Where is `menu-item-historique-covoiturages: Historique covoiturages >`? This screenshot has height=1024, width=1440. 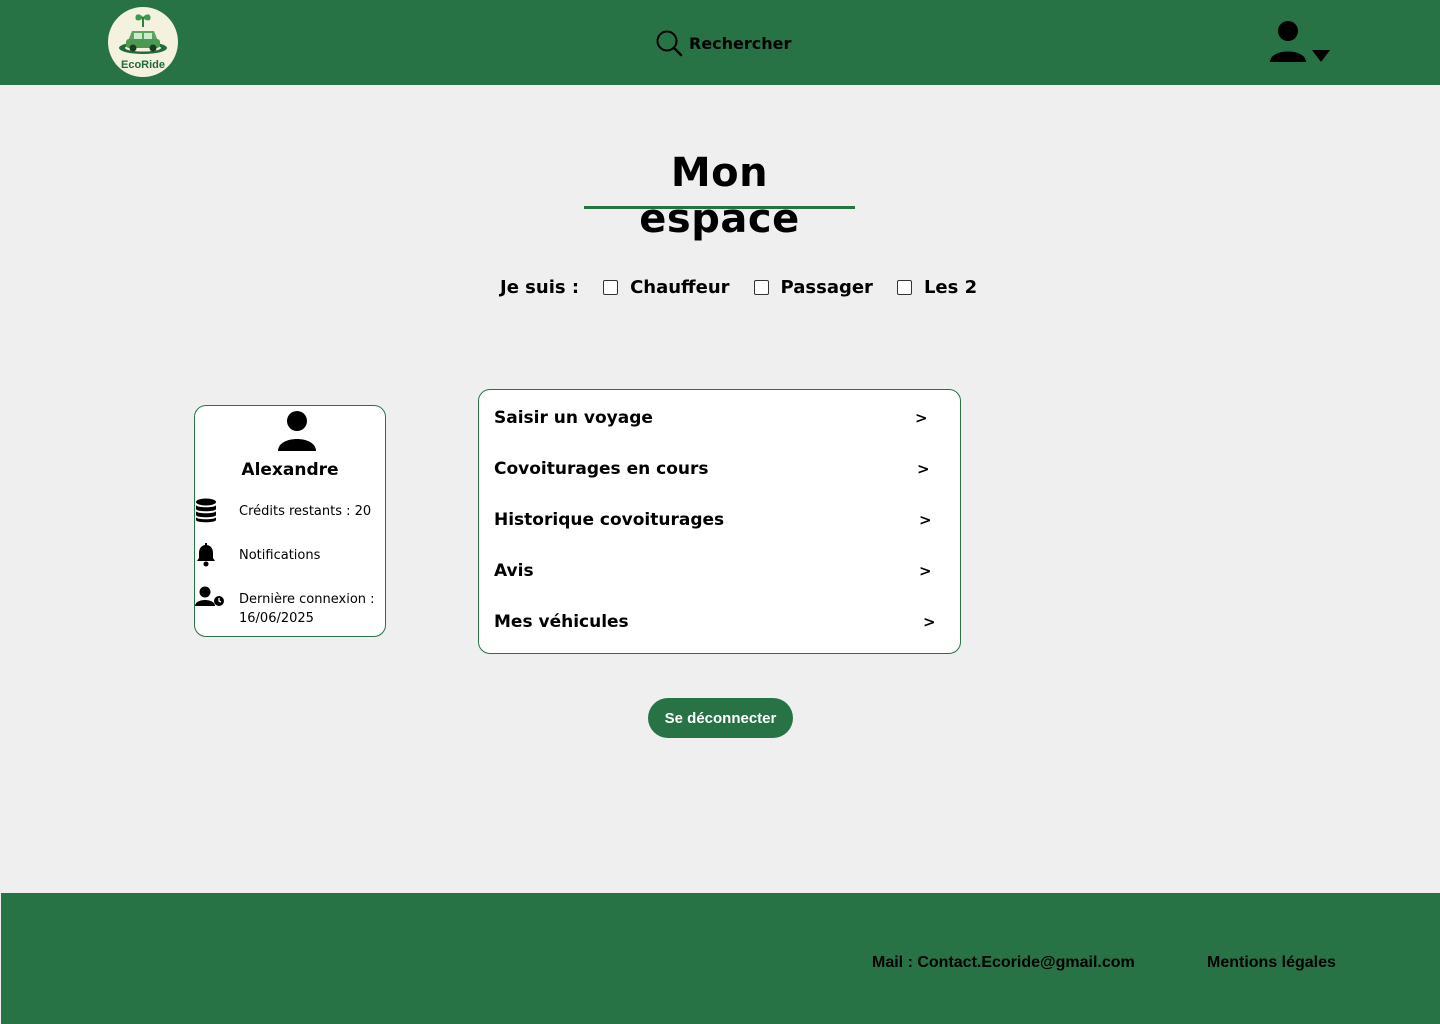
menu-item-historique-covoiturages: Historique covoiturages > is located at coordinates (714, 520).